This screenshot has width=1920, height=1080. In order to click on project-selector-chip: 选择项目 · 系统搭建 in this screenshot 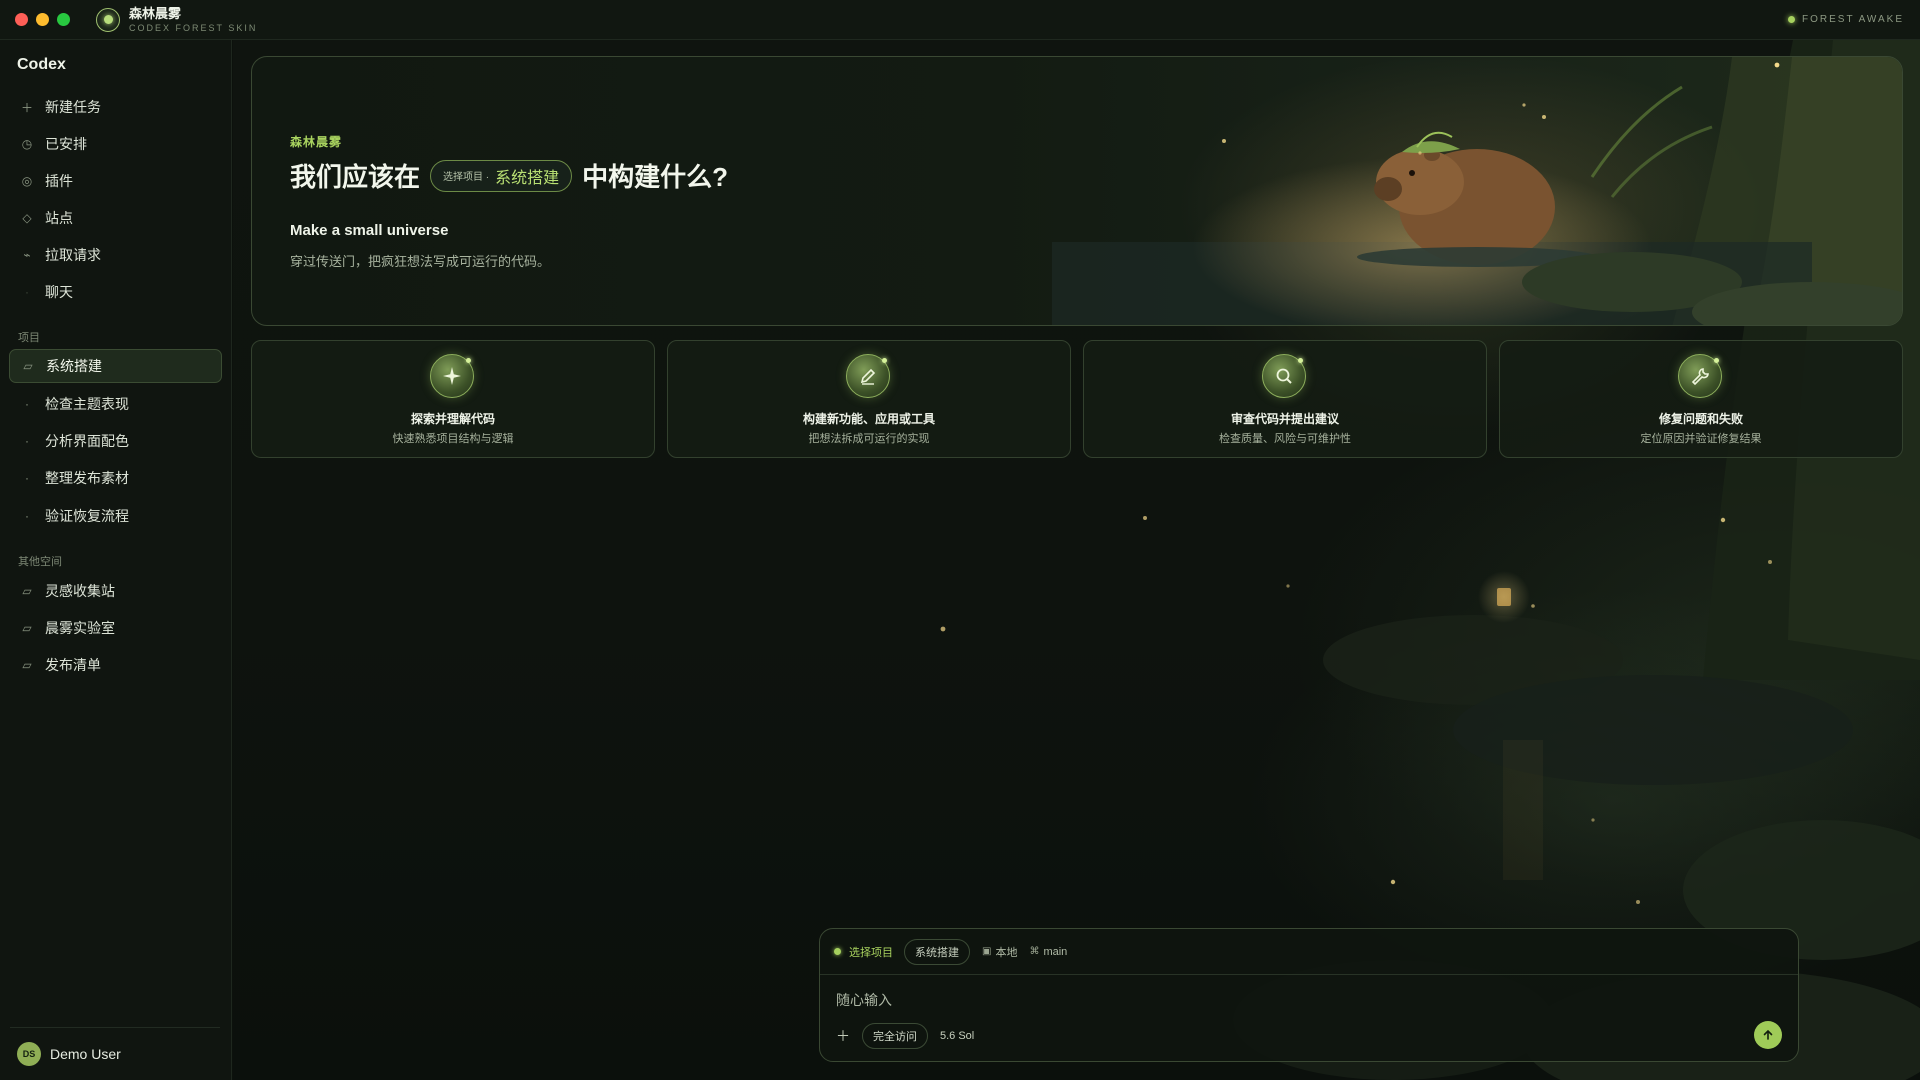, I will do `click(501, 175)`.